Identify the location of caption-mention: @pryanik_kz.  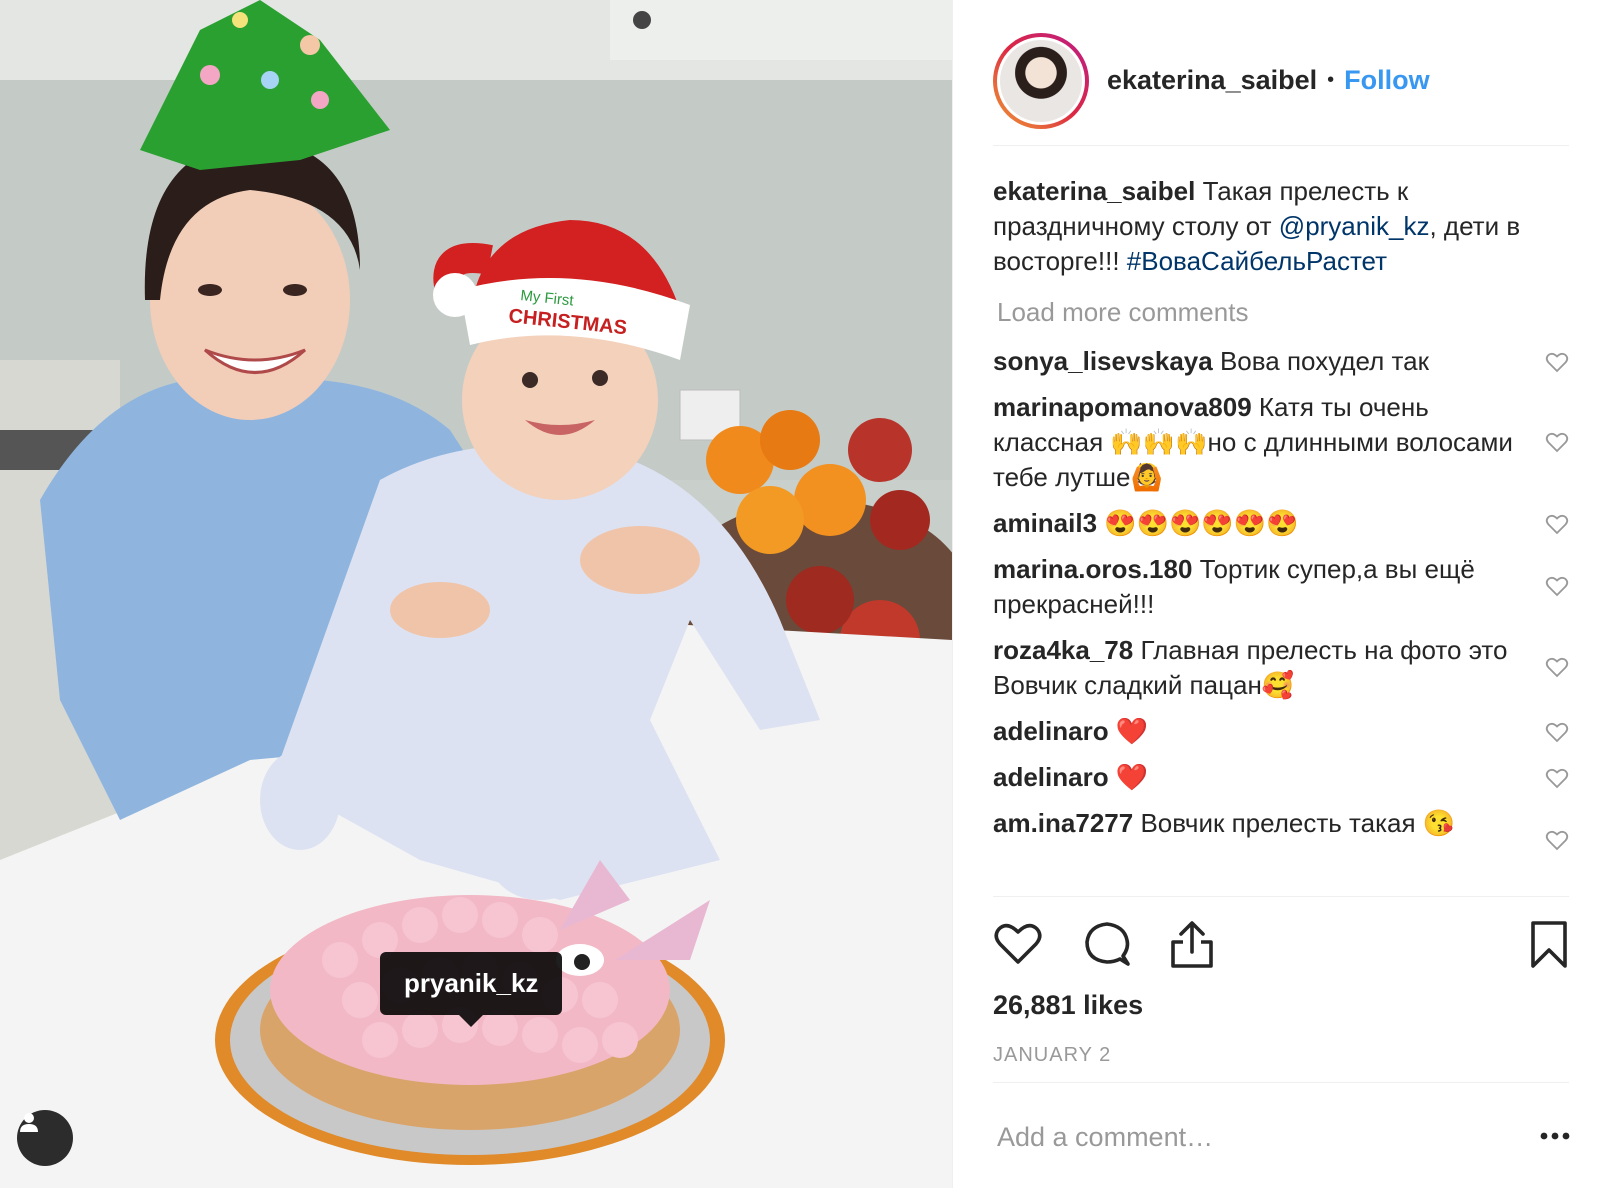
(1354, 226).